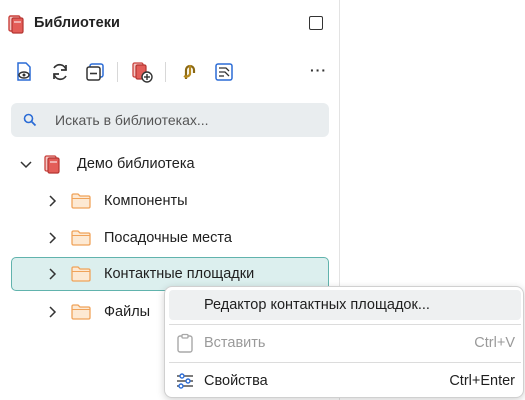 The image size is (525, 400). What do you see at coordinates (136, 164) in the screenshot?
I see `tree-item-label: Демо библиотека` at bounding box center [136, 164].